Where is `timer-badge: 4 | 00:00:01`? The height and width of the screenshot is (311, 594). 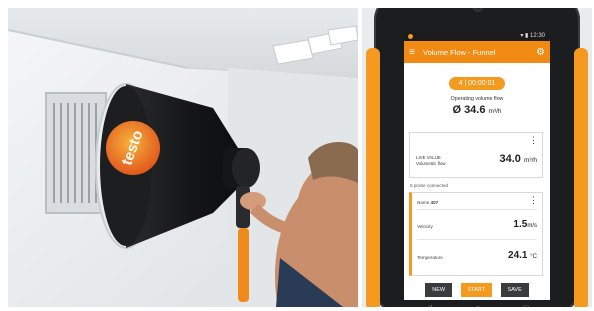 timer-badge: 4 | 00:00:01 is located at coordinates (477, 83).